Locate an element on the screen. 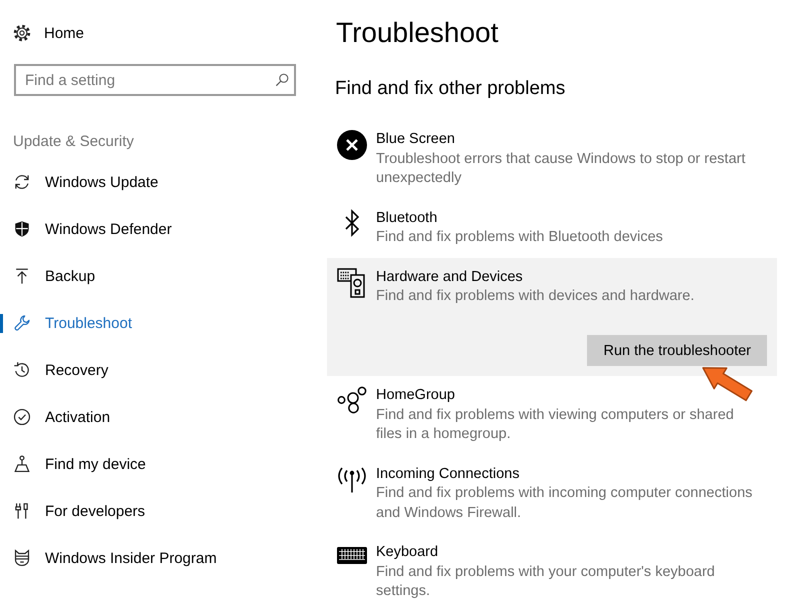 The width and height of the screenshot is (790, 615). sidebar-item: Backup is located at coordinates (155, 276).